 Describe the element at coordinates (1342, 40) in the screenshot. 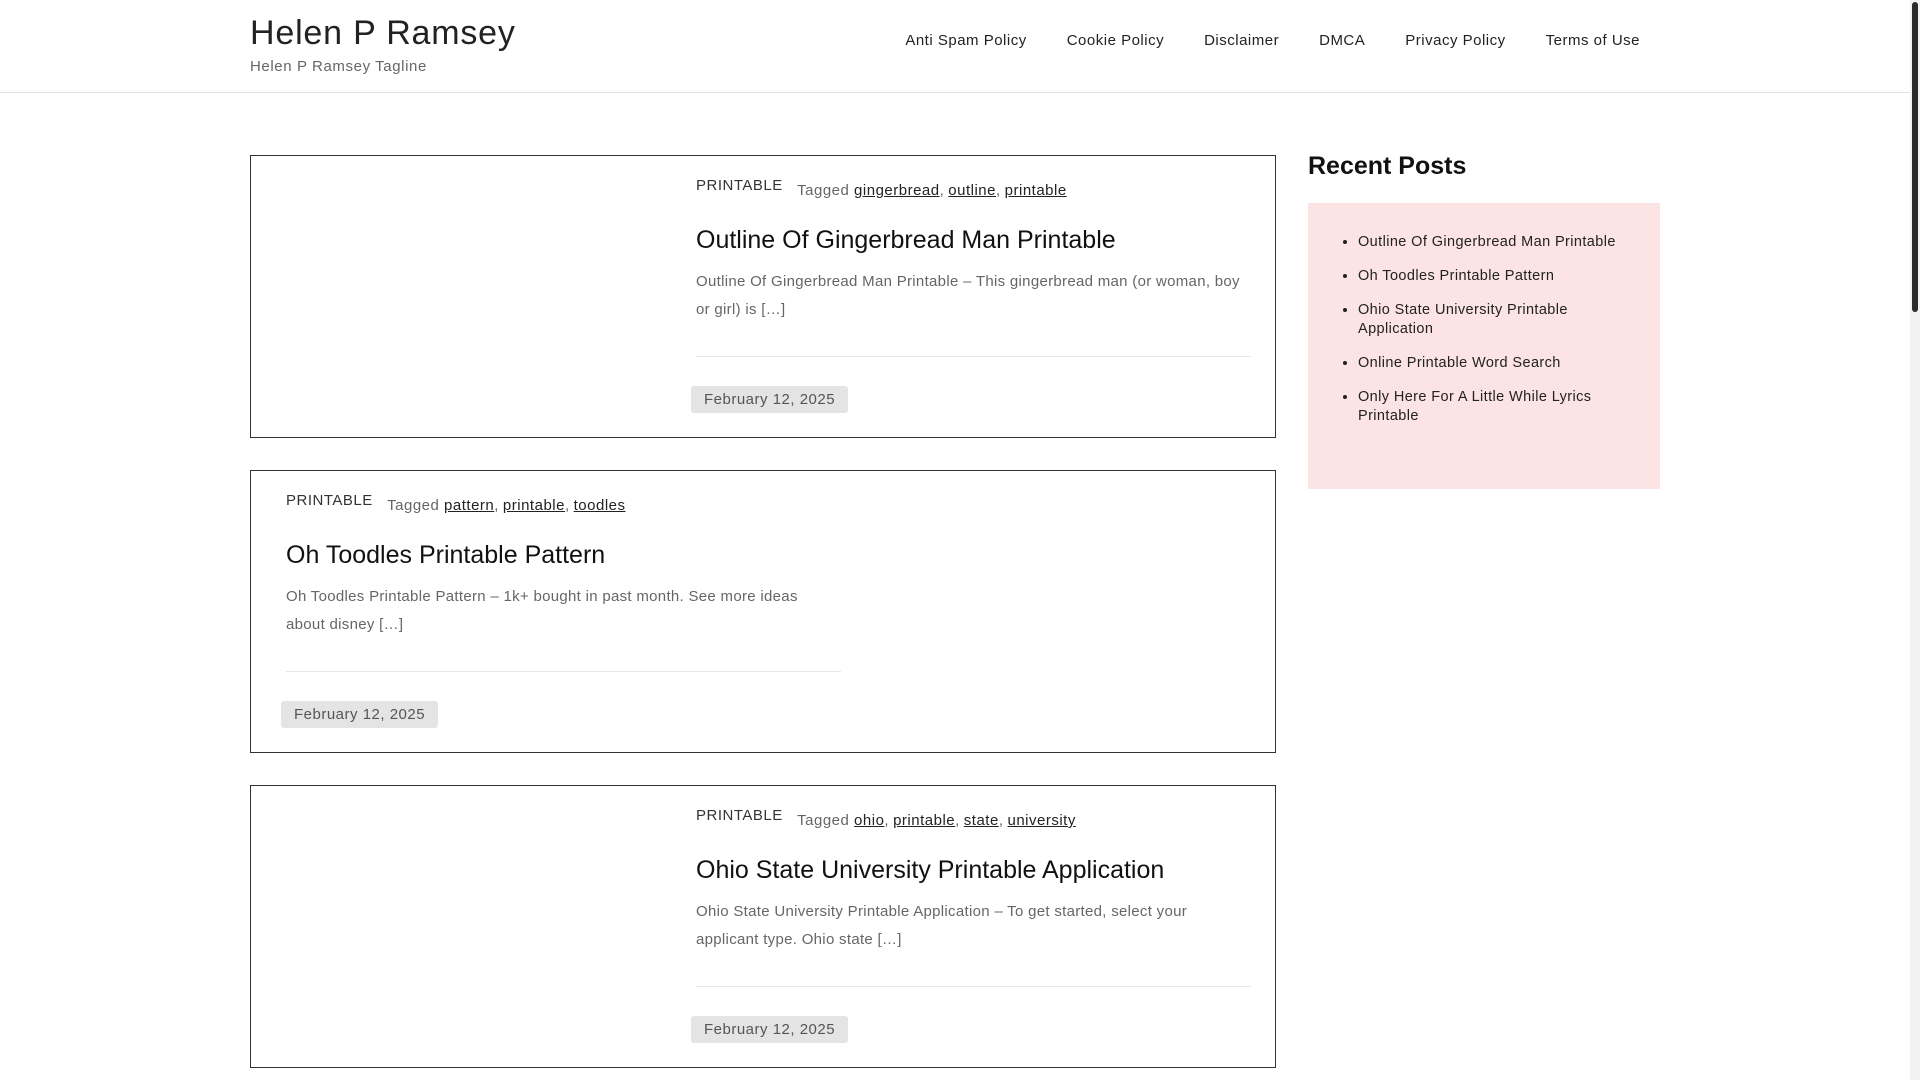

I see `nav-dmca: DMCA` at that location.